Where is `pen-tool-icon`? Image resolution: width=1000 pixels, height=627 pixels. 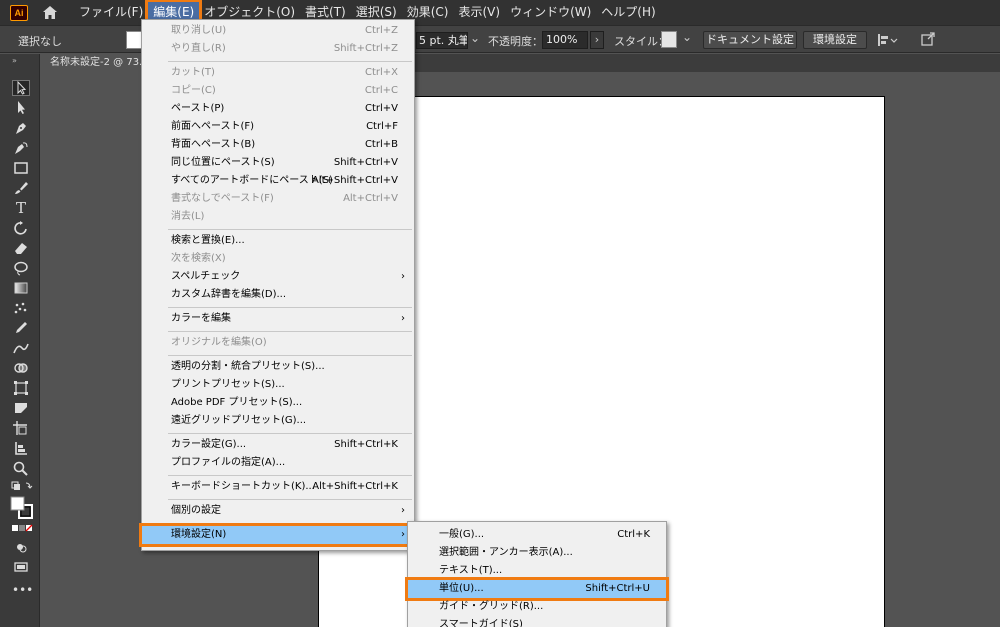 pen-tool-icon is located at coordinates (21, 128).